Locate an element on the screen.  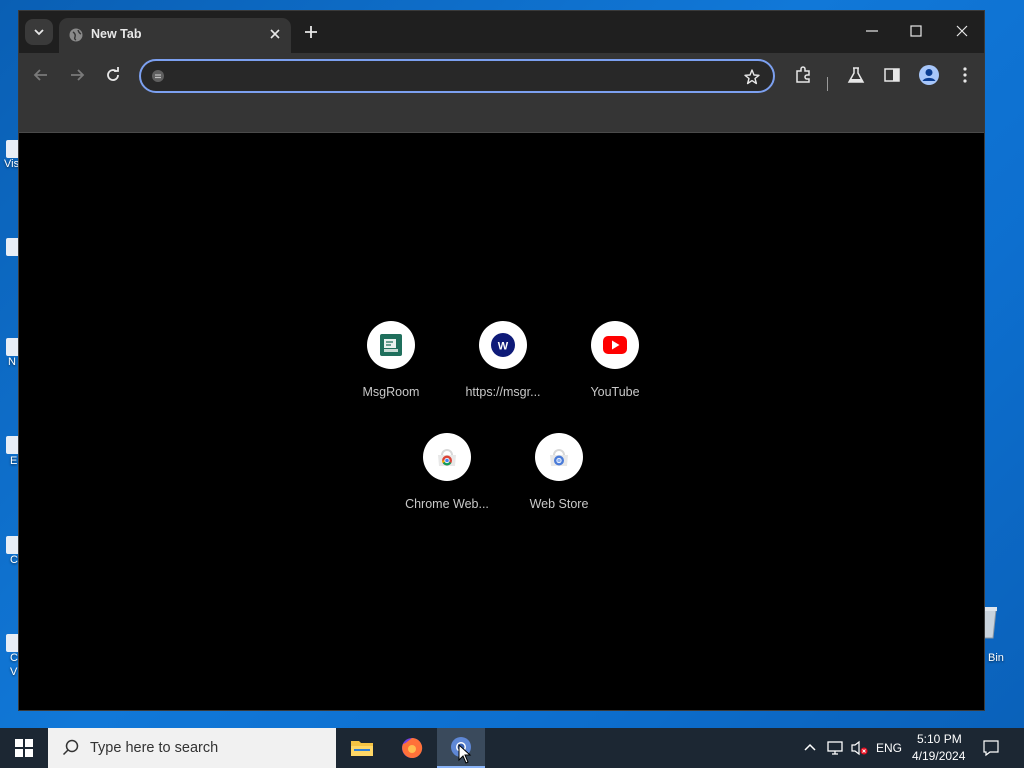
bookmark-star-icon is located at coordinates (752, 77).